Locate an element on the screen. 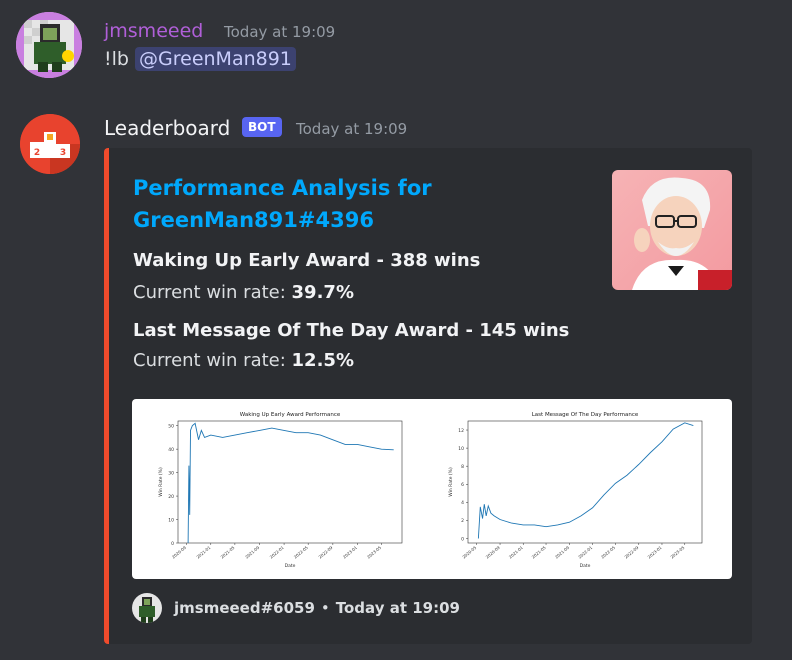 The image size is (792, 660). svg-text: 3 is located at coordinates (63, 153).